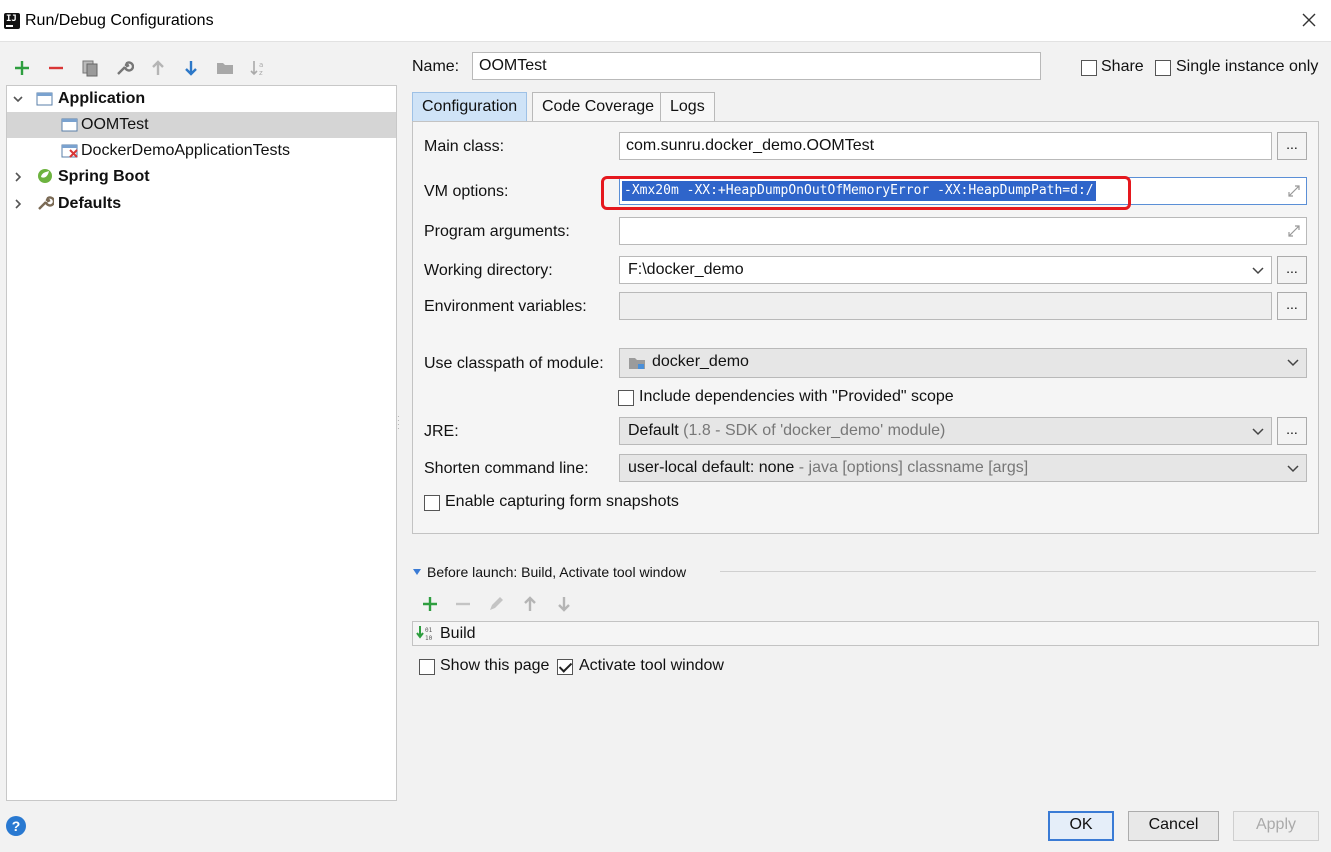 Image resolution: width=1331 pixels, height=852 pixels. I want to click on ok-button: OK, so click(1081, 826).